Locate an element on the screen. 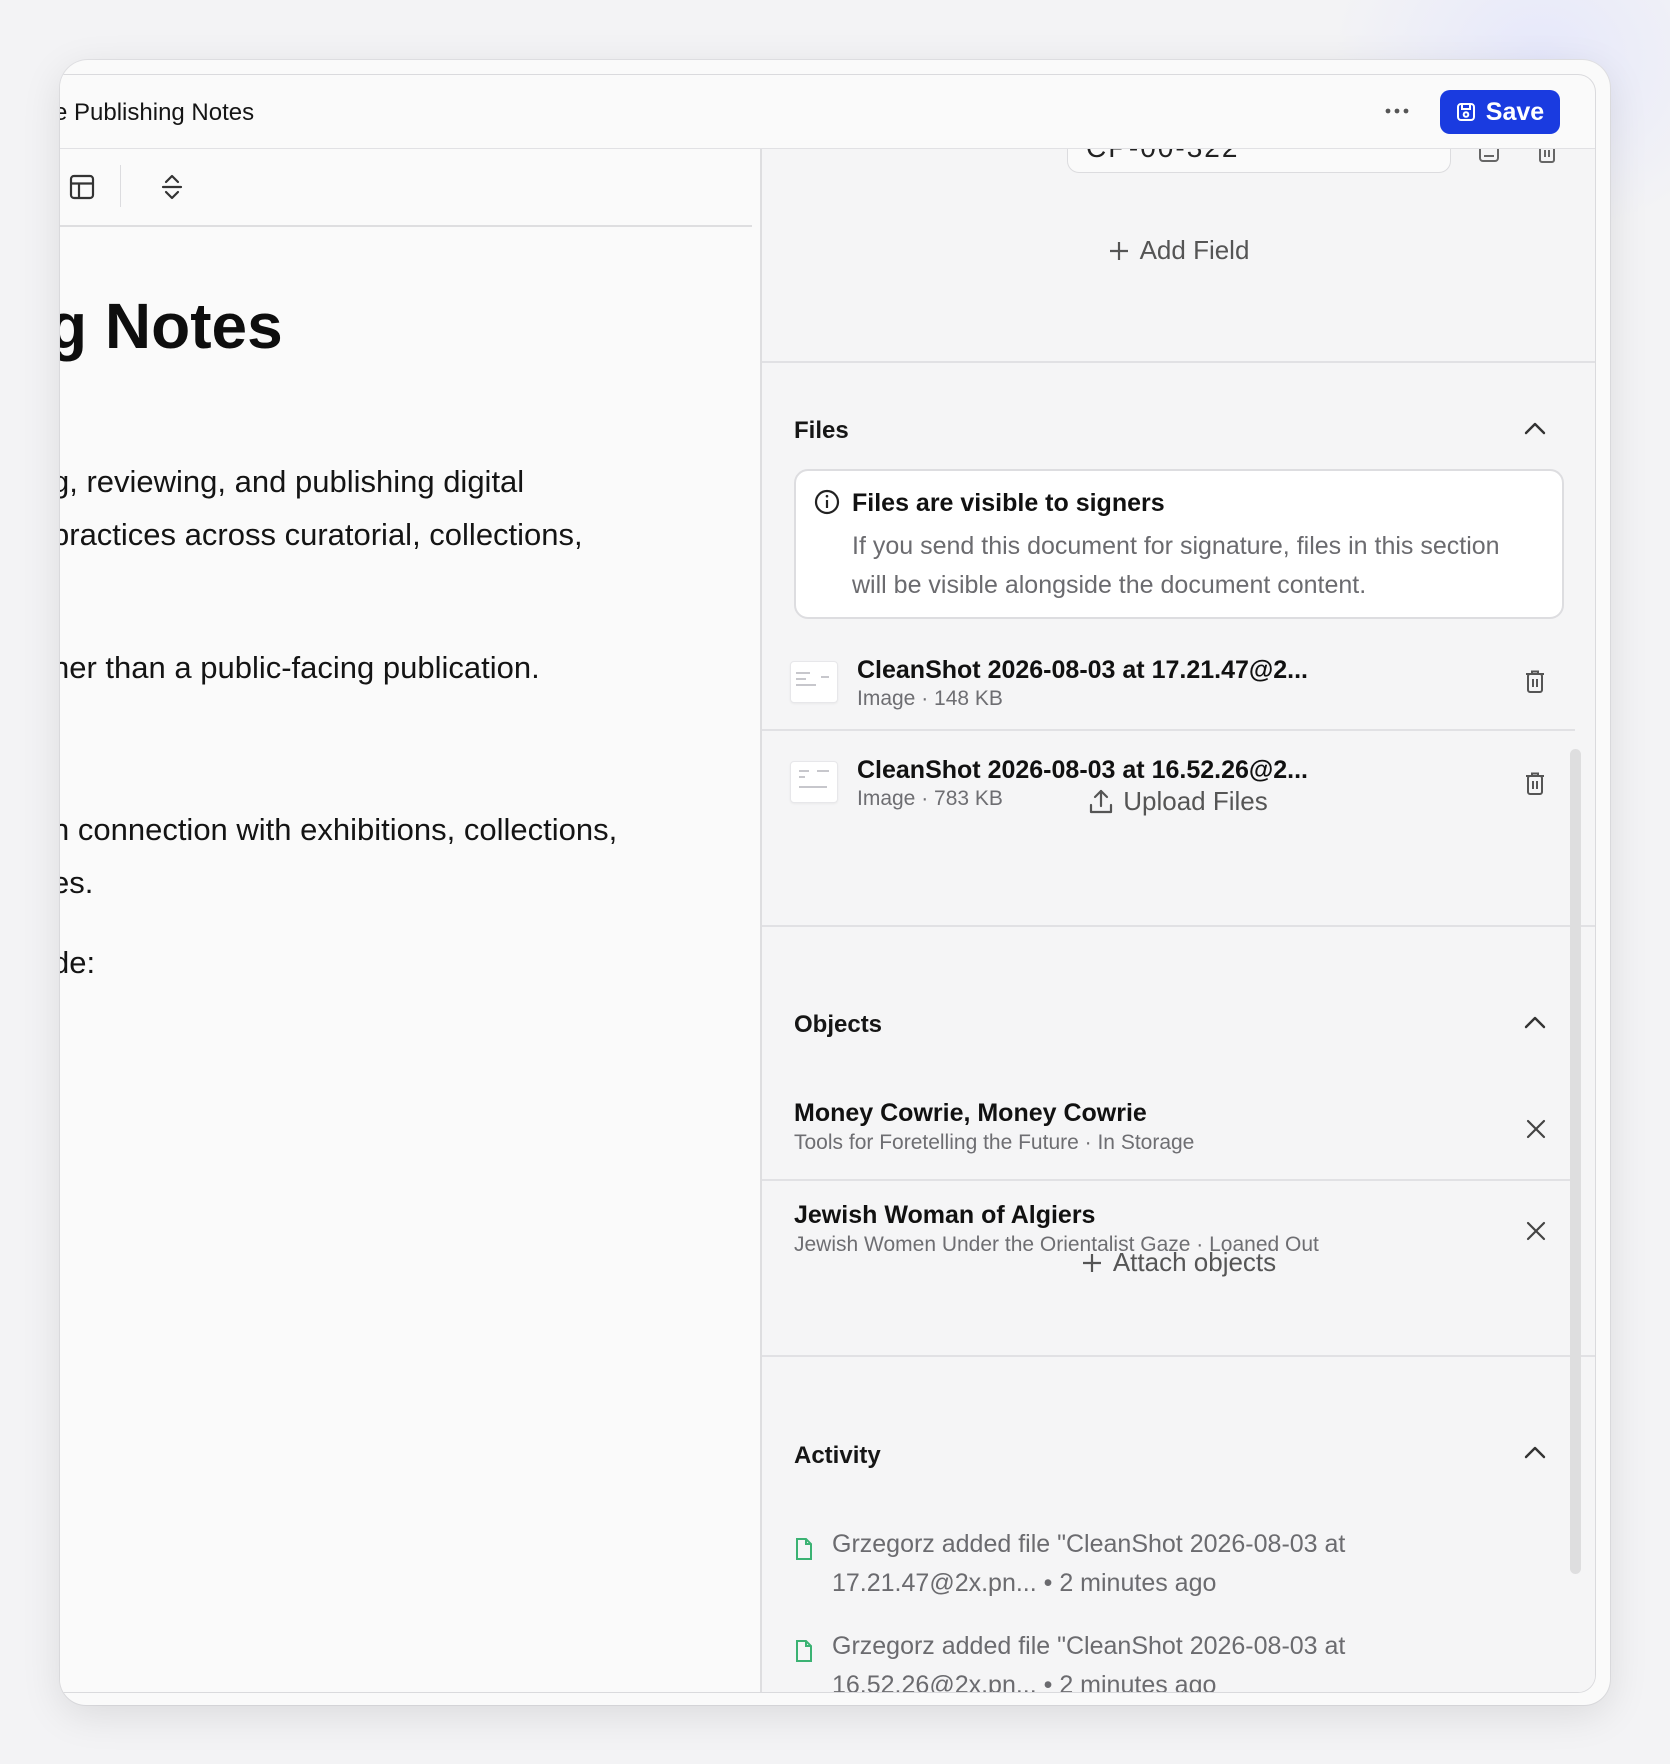 This screenshot has height=1764, width=1670. save-label: Save is located at coordinates (1515, 111).